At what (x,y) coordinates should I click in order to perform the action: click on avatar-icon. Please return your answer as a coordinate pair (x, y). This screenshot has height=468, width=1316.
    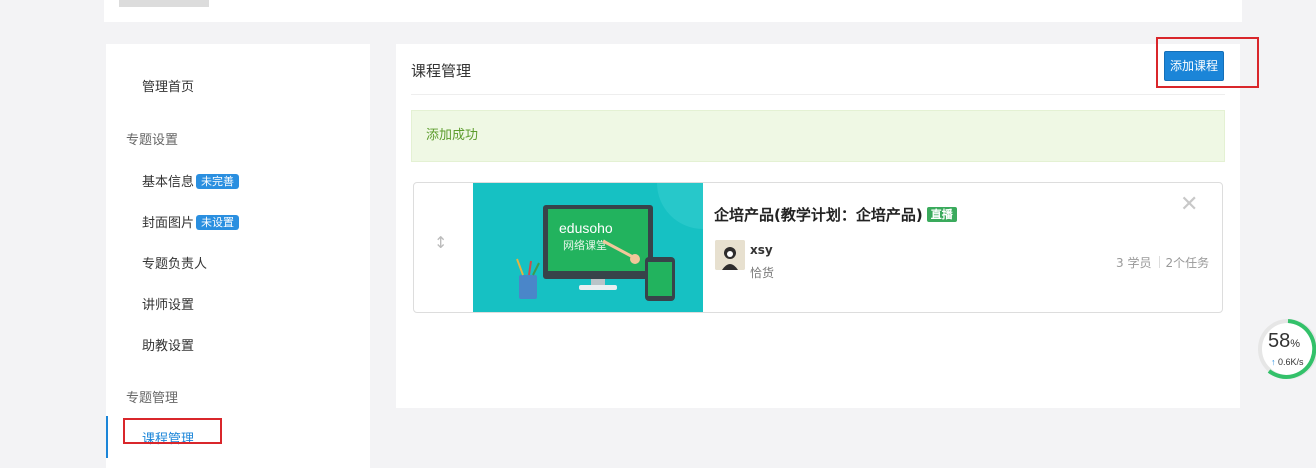
    Looking at the image, I should click on (730, 255).